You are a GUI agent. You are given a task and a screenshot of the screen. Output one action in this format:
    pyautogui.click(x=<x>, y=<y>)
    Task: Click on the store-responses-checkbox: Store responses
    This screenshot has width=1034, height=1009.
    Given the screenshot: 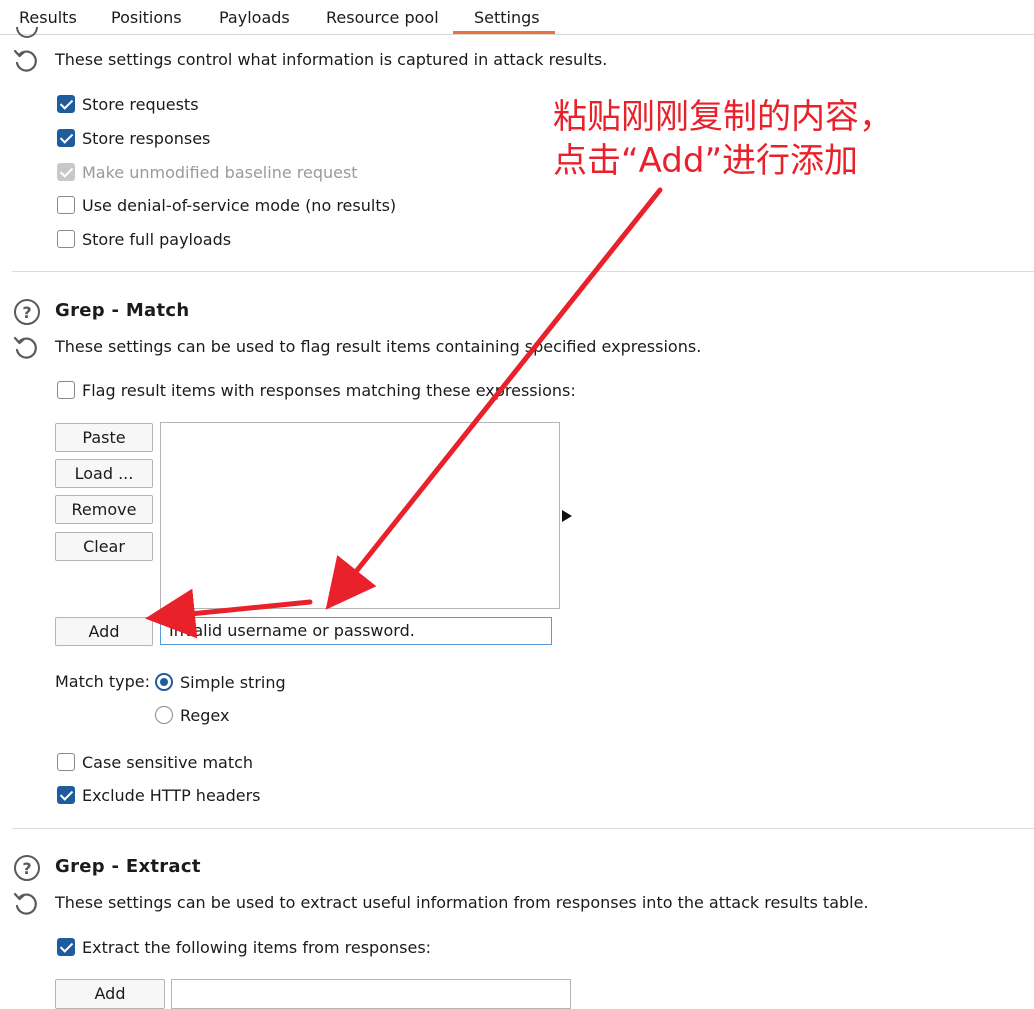 What is the action you would take?
    pyautogui.click(x=133, y=138)
    